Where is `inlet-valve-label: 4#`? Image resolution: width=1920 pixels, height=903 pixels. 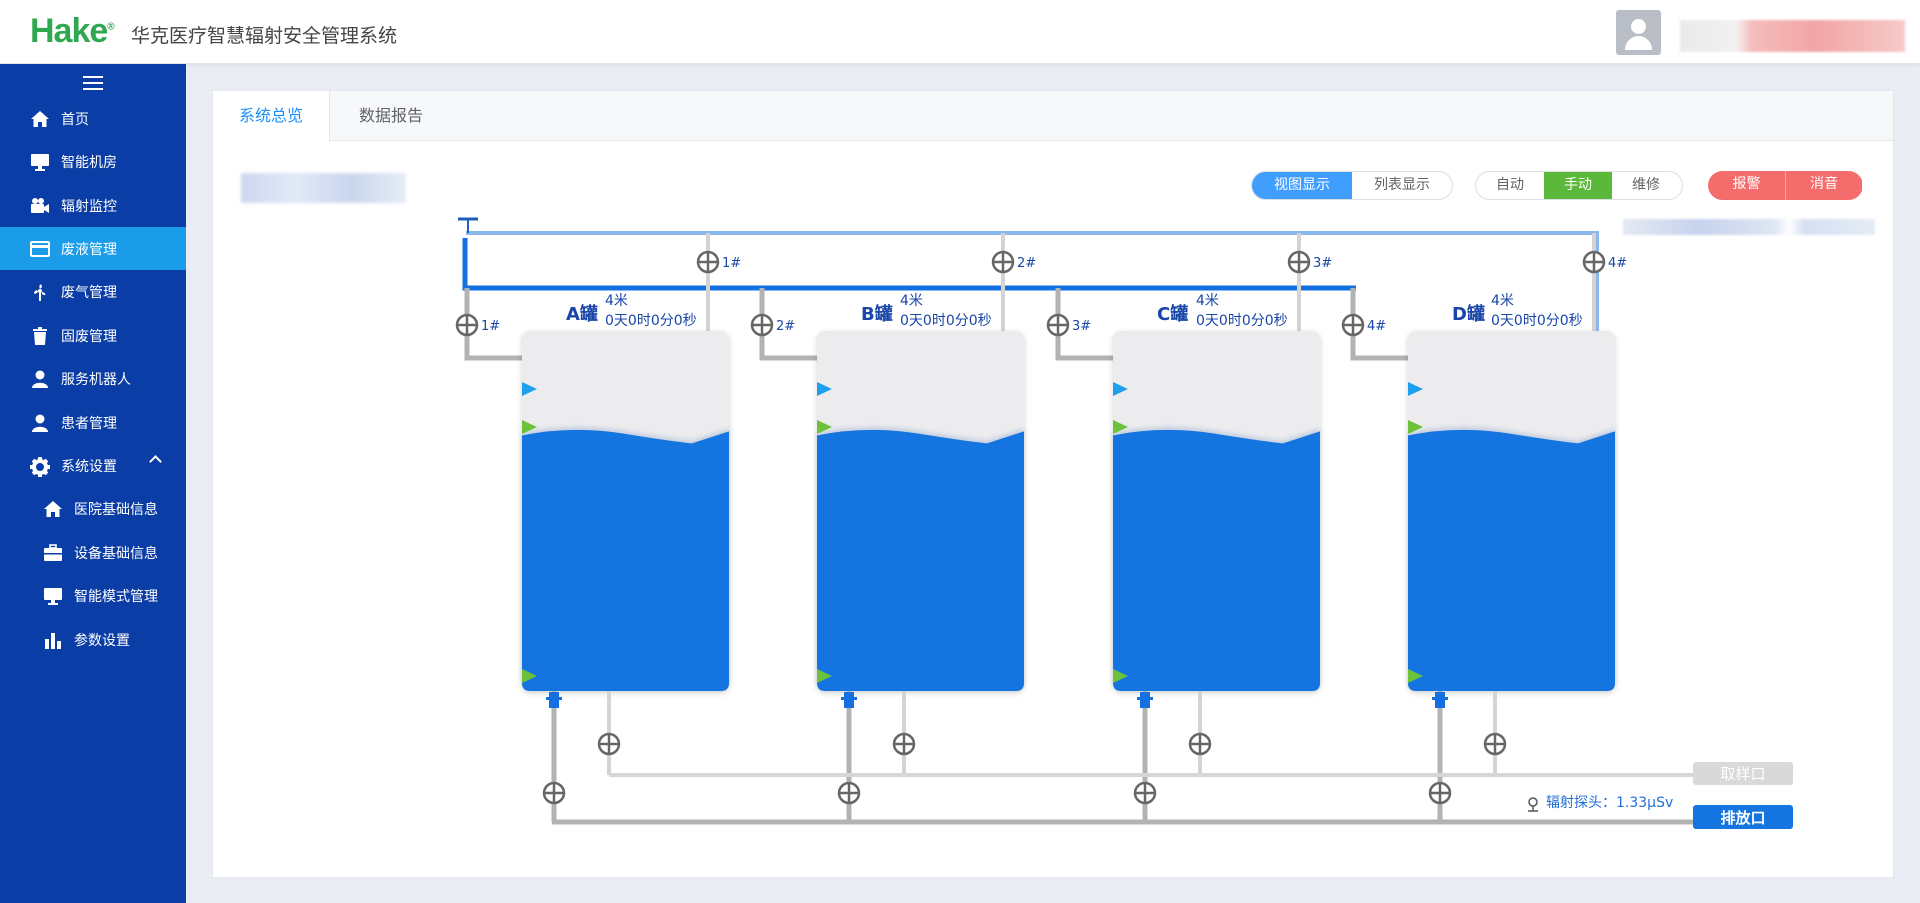
inlet-valve-label: 4# is located at coordinates (1376, 326).